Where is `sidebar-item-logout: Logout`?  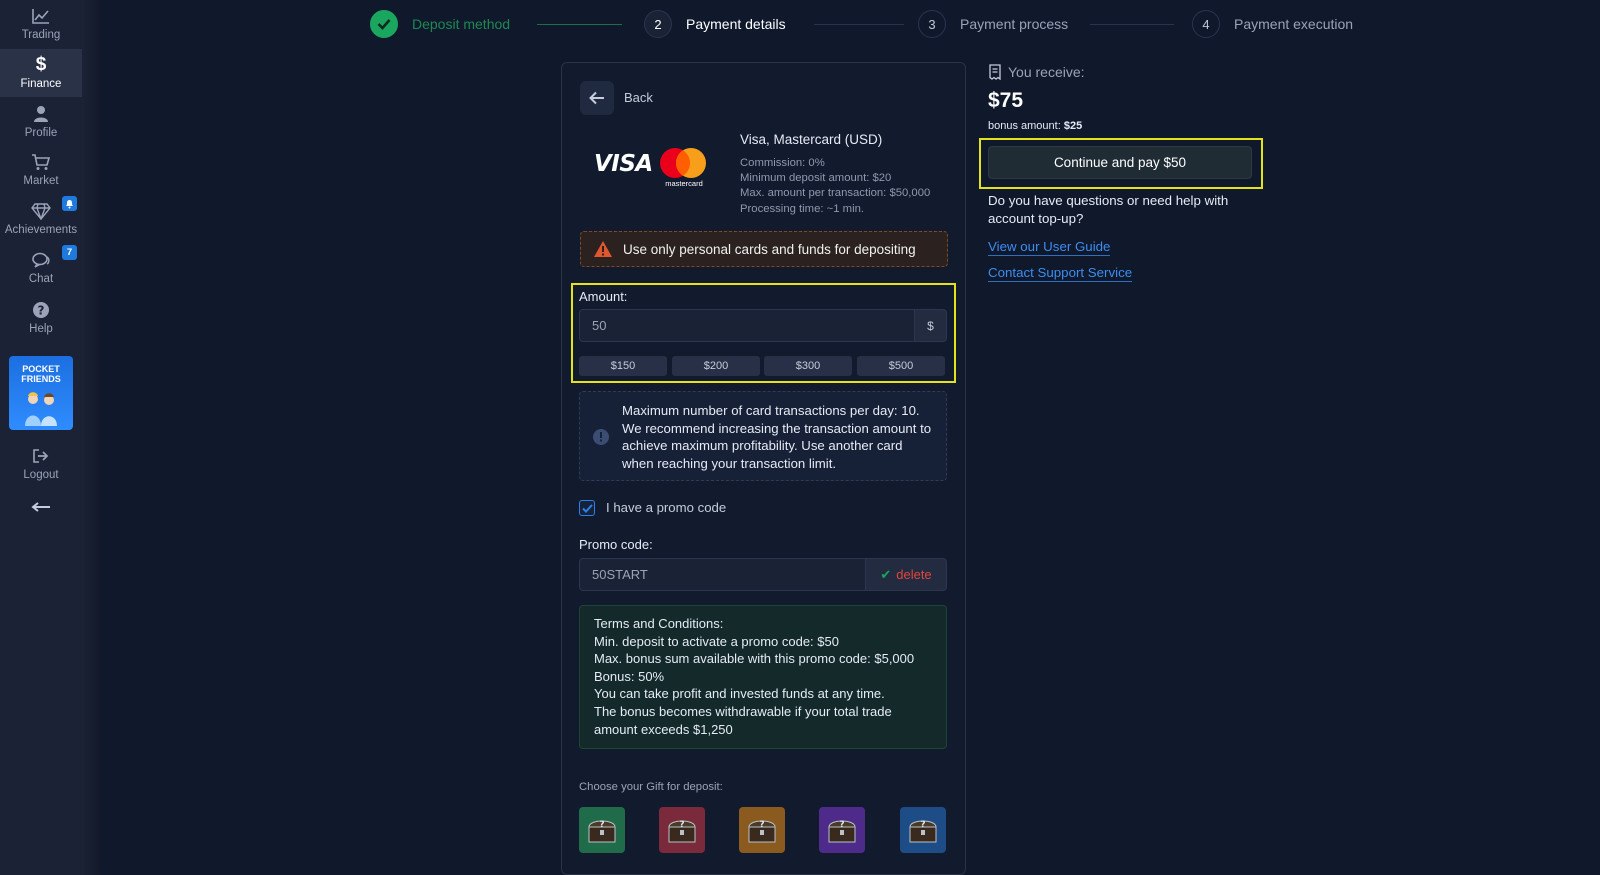
sidebar-item-logout: Logout is located at coordinates (41, 464).